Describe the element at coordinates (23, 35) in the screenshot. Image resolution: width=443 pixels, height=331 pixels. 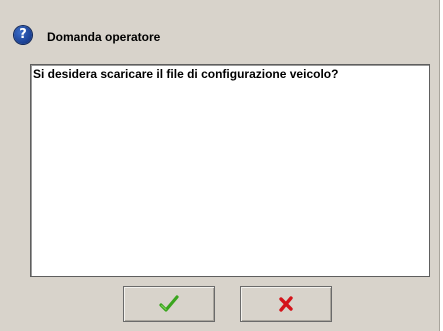
I see `question-icon: ?` at that location.